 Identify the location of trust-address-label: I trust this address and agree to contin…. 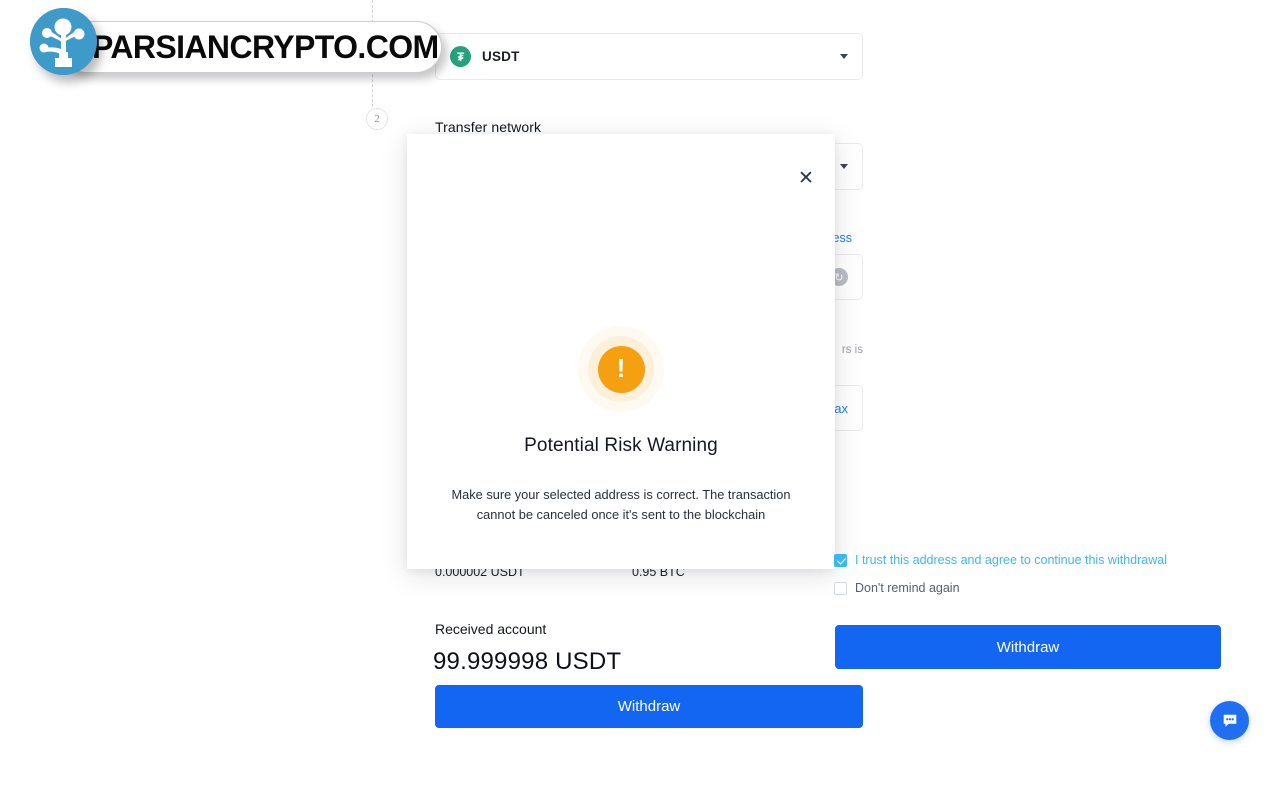
(1011, 560).